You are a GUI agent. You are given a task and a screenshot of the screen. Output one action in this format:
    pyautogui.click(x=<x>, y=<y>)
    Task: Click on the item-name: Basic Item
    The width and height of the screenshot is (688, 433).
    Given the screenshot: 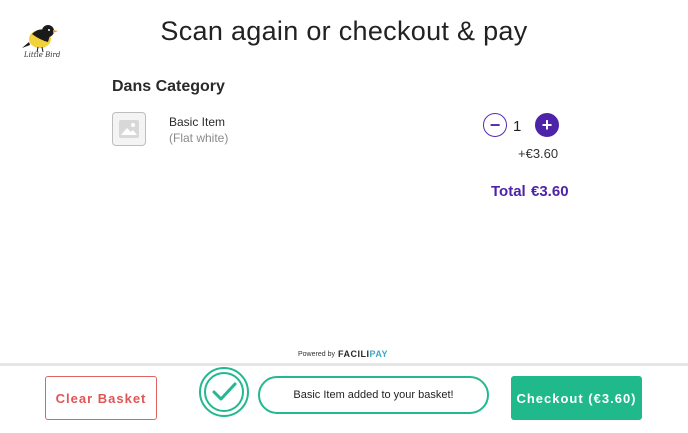 What is the action you would take?
    pyautogui.click(x=197, y=122)
    